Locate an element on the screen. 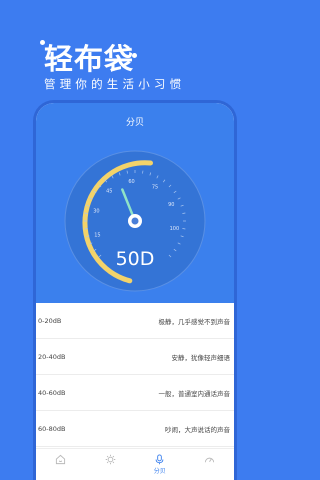 The image size is (320, 480). level-description: 极静，几乎感觉不到声音 is located at coordinates (194, 321).